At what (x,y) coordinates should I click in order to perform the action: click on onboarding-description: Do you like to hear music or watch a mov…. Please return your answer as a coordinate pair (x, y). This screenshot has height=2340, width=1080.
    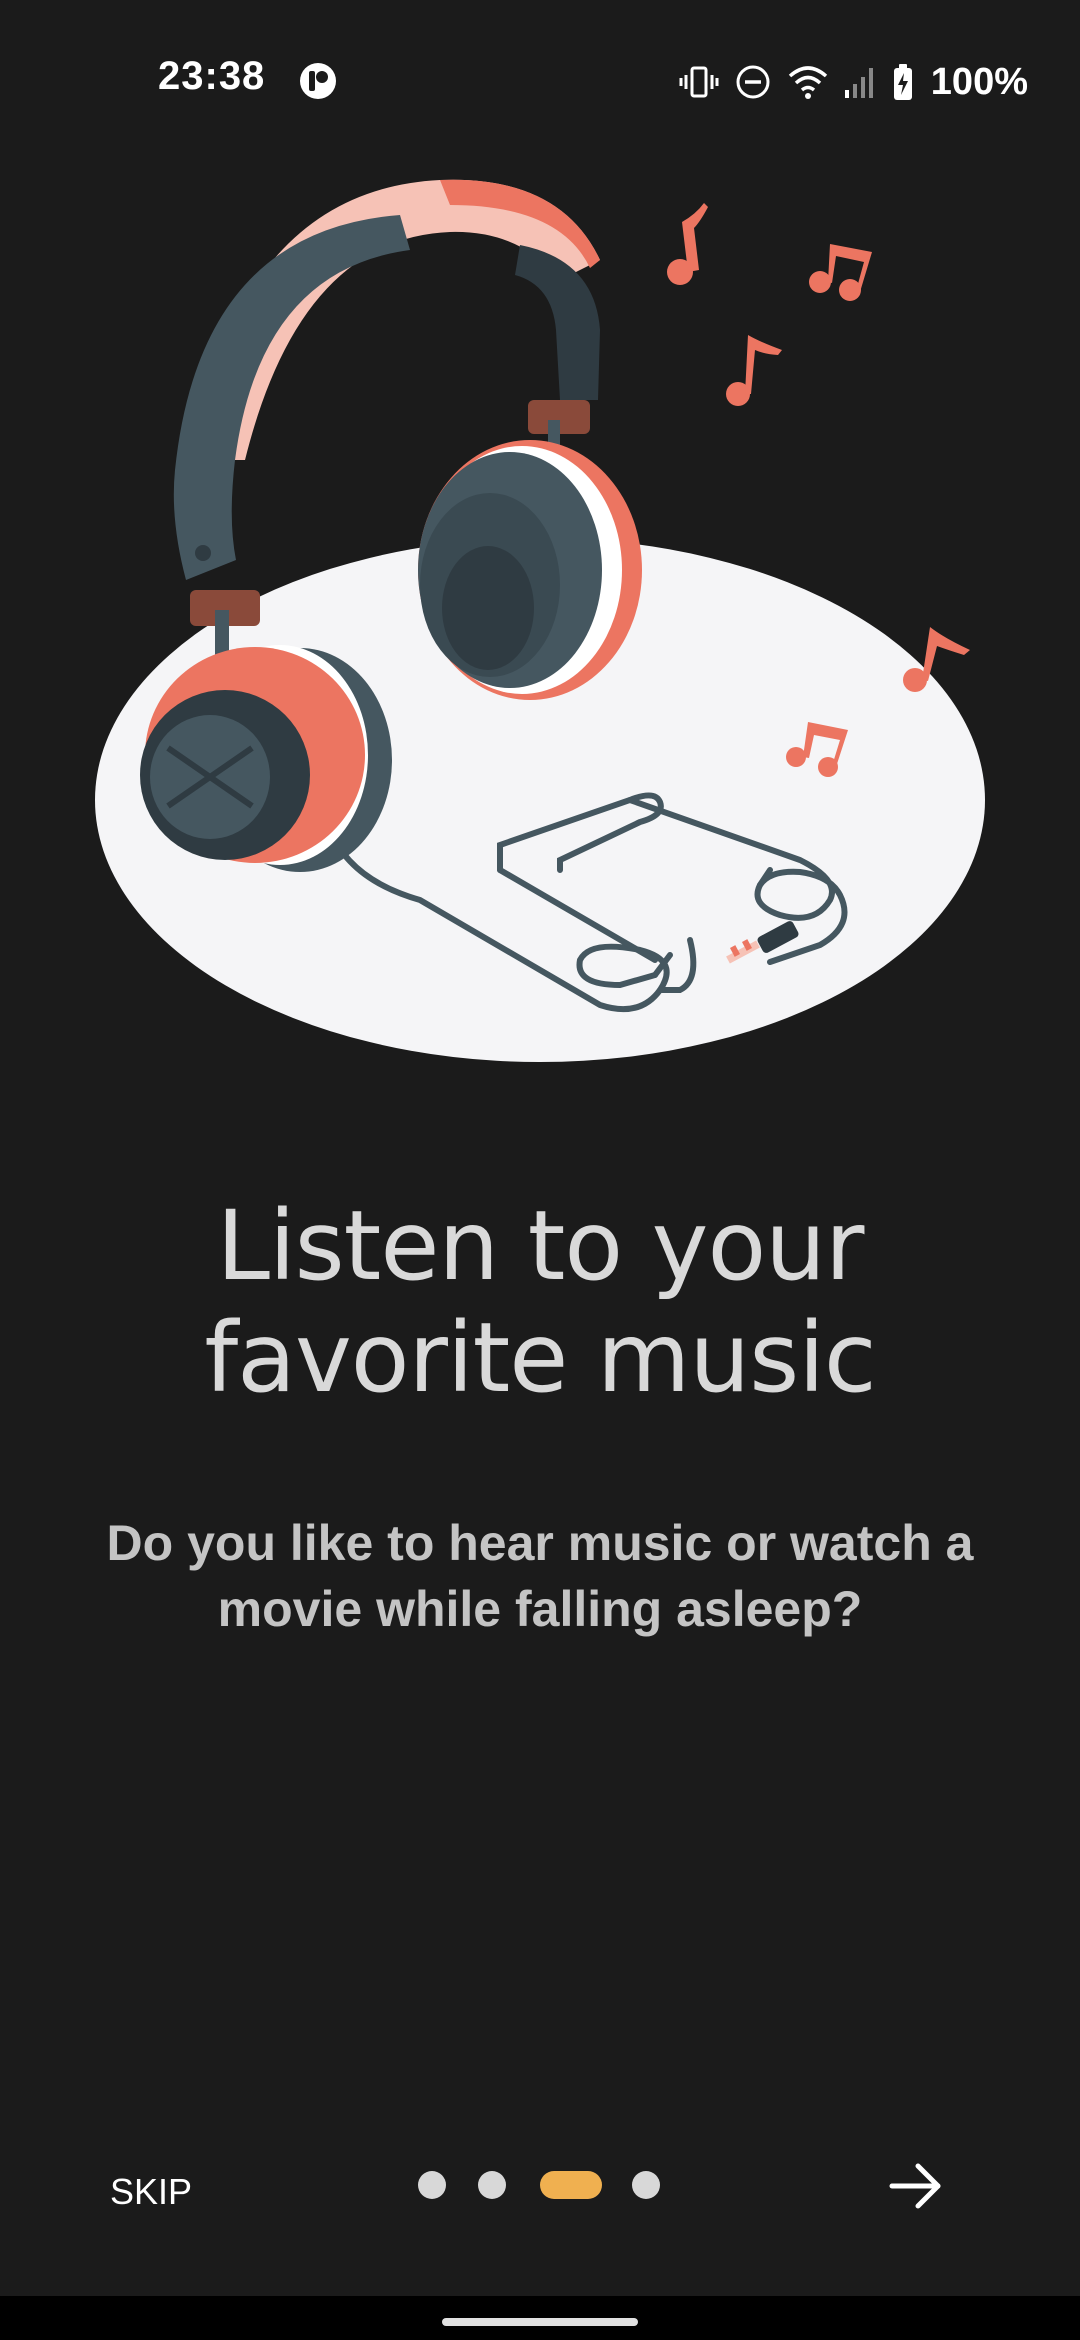
    Looking at the image, I should click on (540, 1576).